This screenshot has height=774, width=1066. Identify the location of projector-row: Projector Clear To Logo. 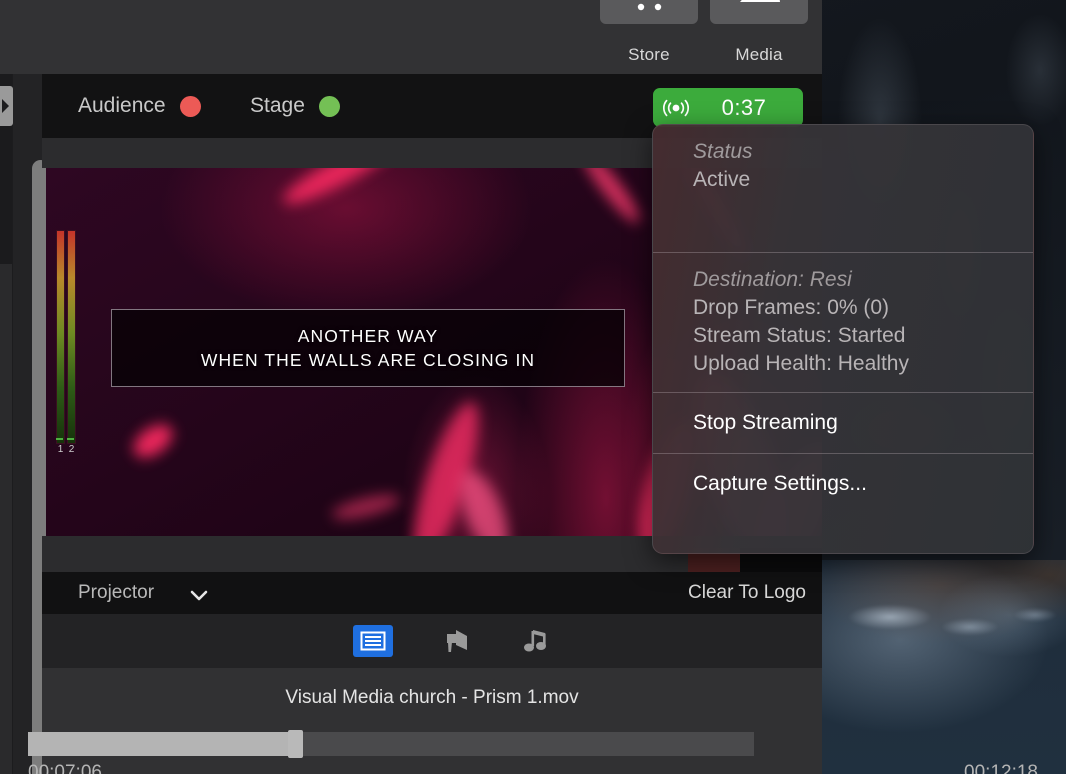
(432, 593).